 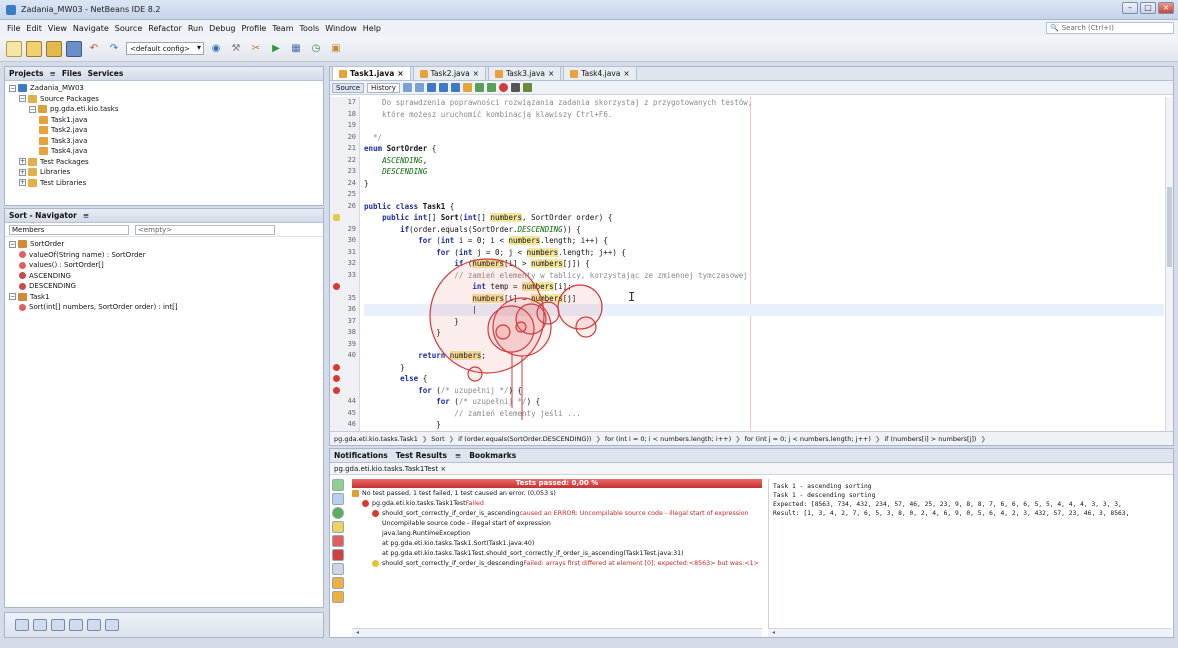 What do you see at coordinates (164, 297) in the screenshot?
I see `navigator-item: − Task1` at bounding box center [164, 297].